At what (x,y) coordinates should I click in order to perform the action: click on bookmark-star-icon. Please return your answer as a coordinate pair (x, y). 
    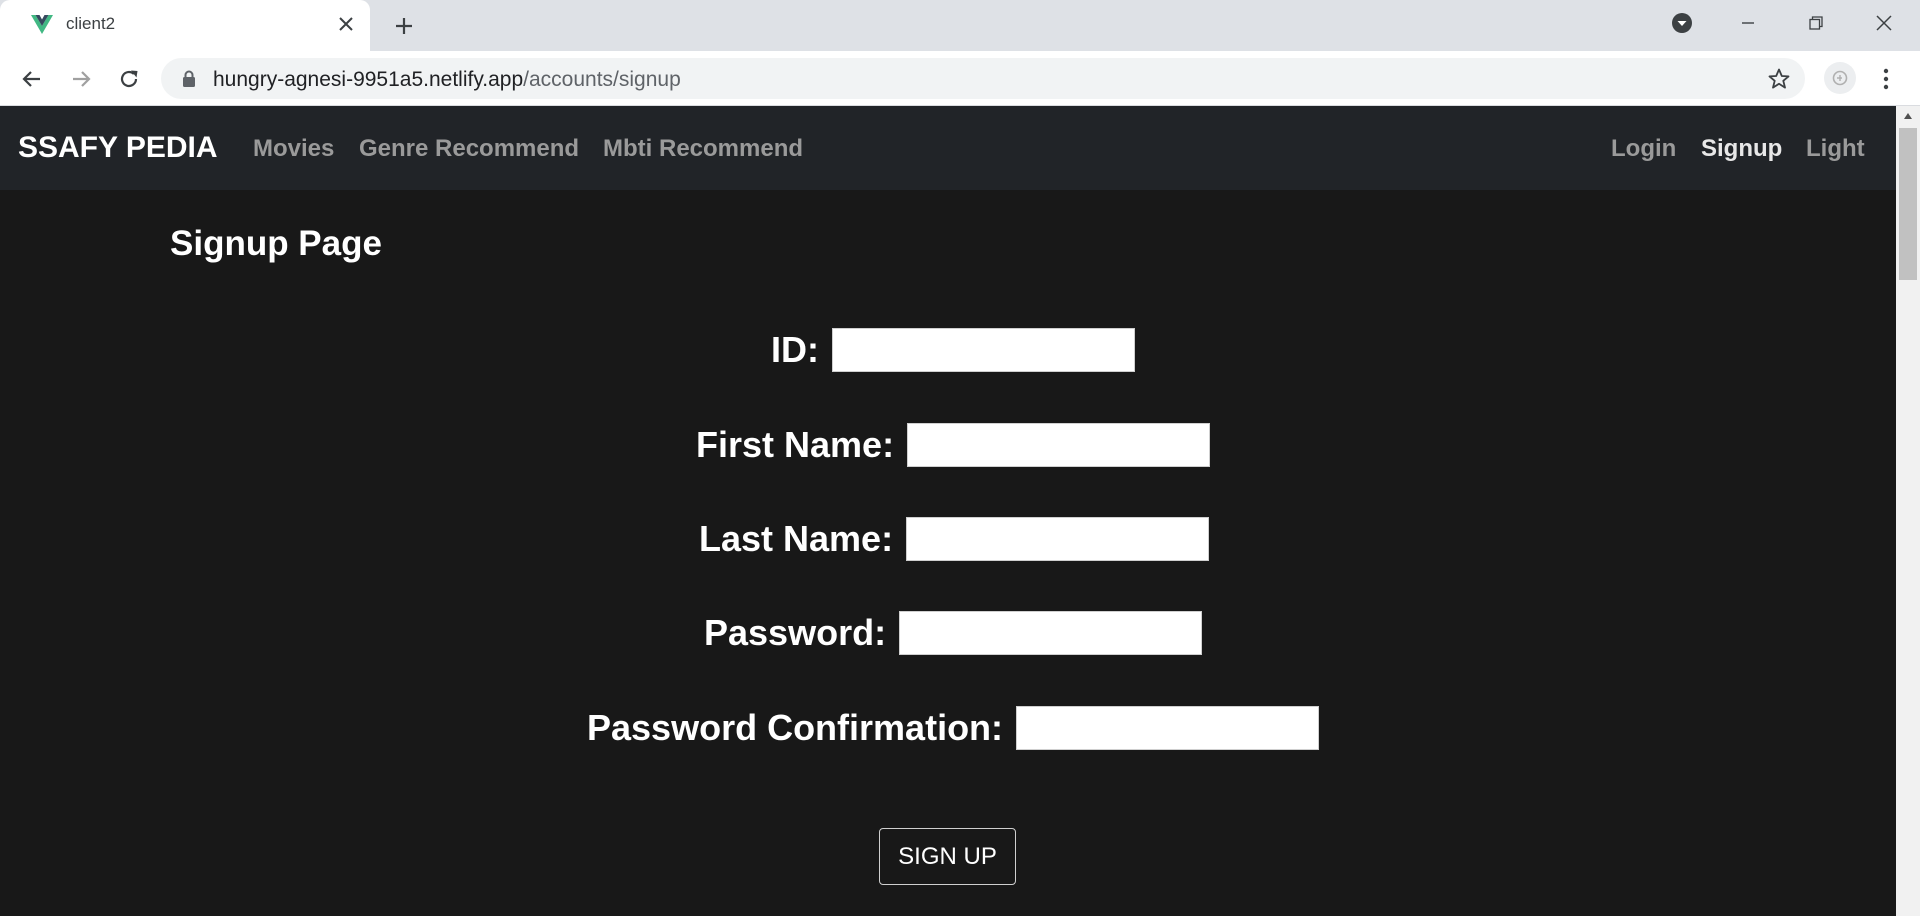
    Looking at the image, I should click on (1779, 79).